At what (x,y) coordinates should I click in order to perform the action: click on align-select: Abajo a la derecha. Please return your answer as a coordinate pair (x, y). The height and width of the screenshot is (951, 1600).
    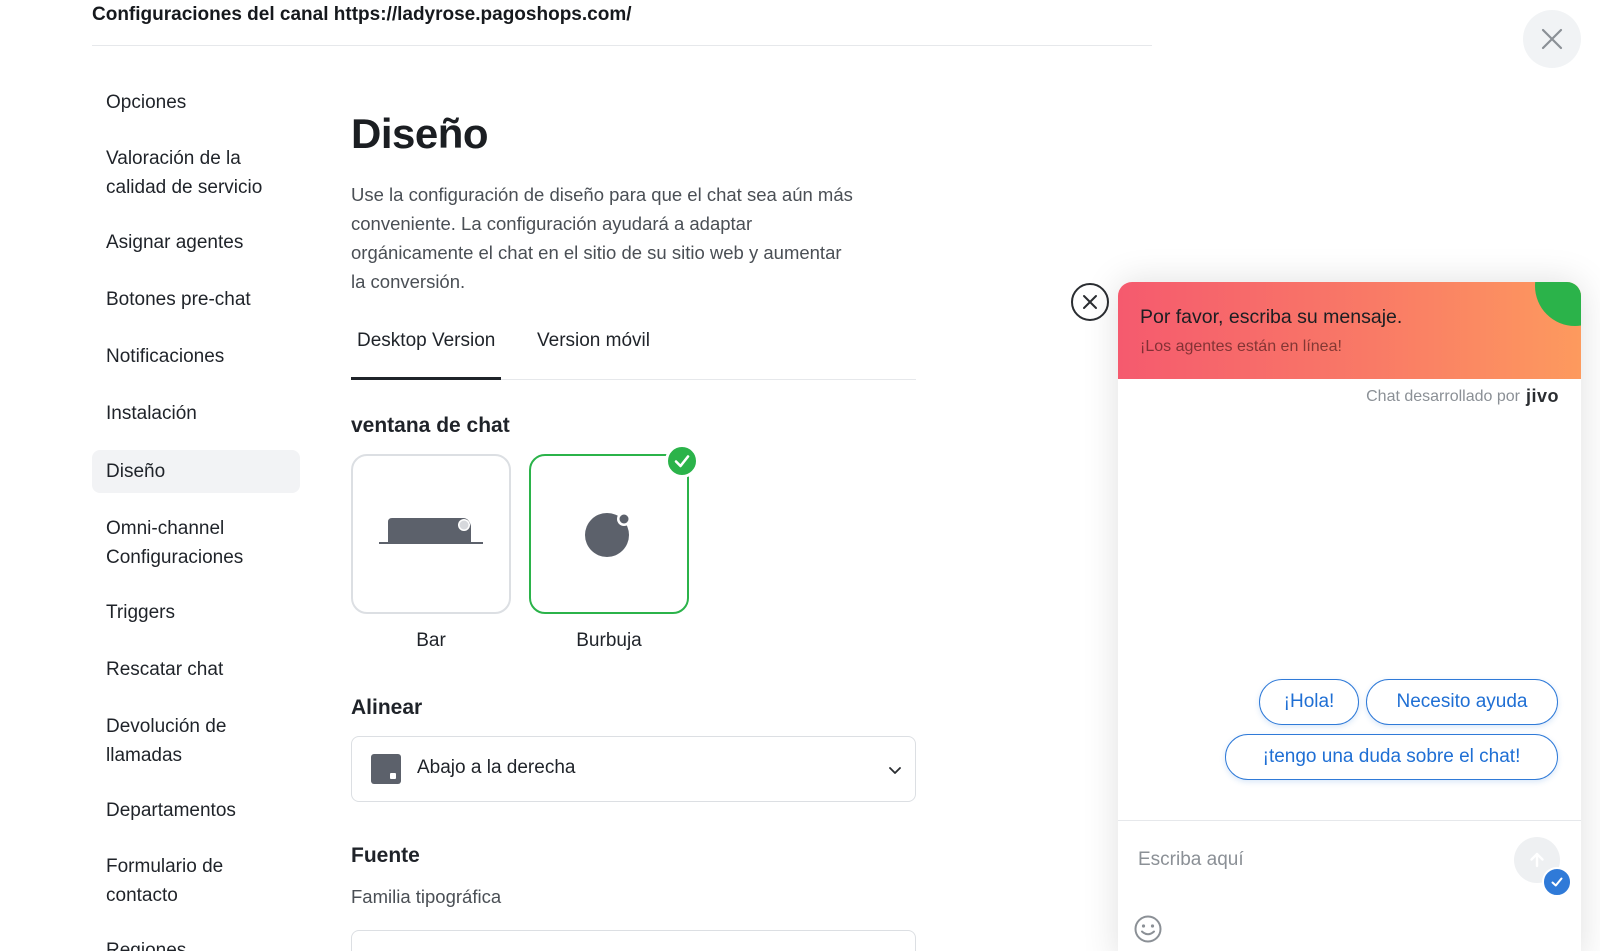
    Looking at the image, I should click on (633, 769).